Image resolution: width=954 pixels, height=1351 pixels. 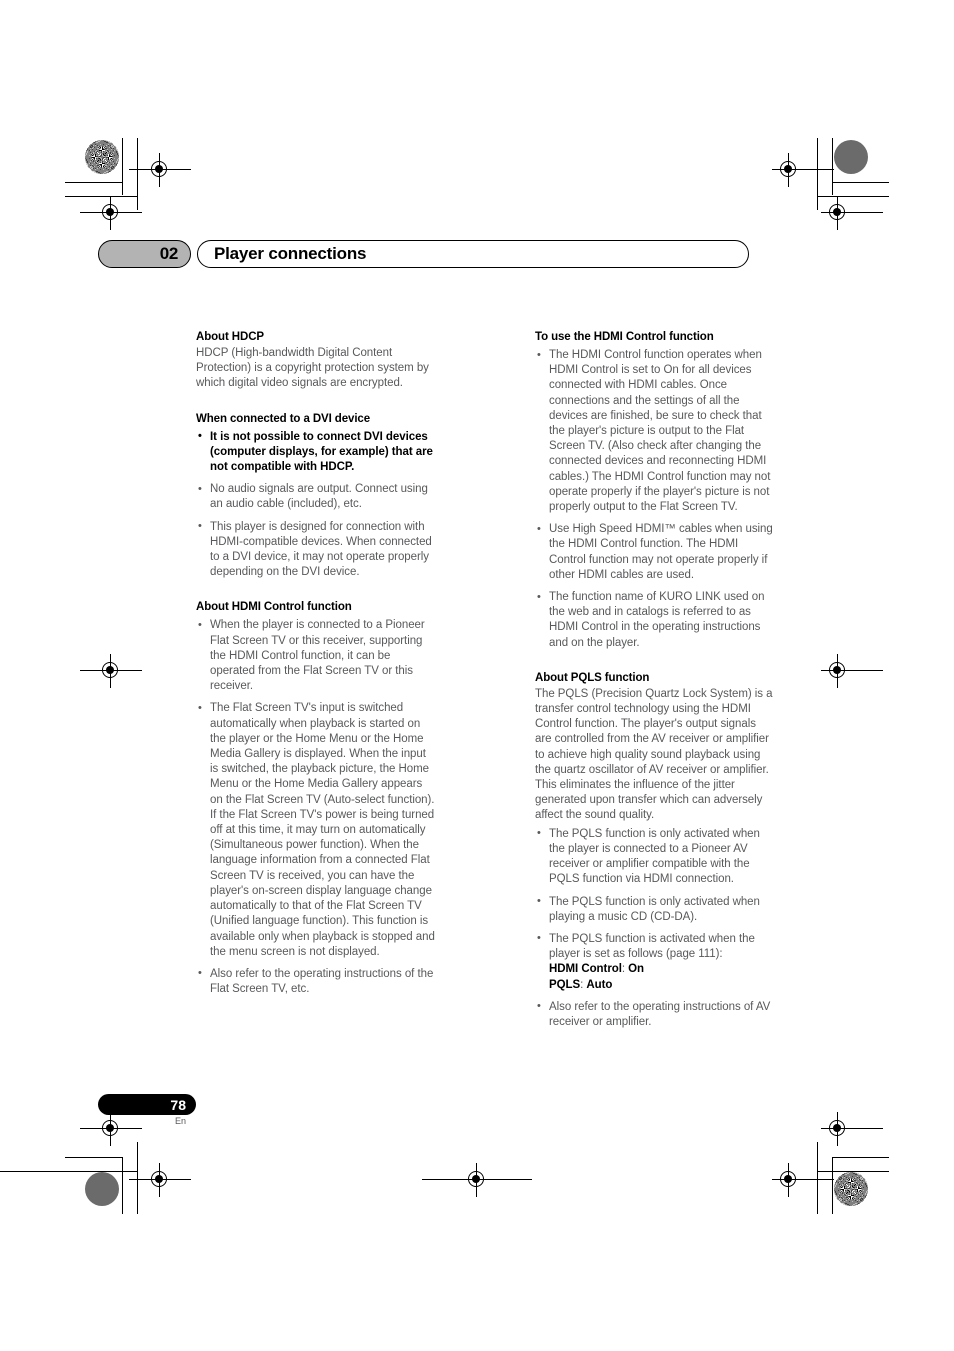 I want to click on setting-label: PQLS, so click(x=565, y=984).